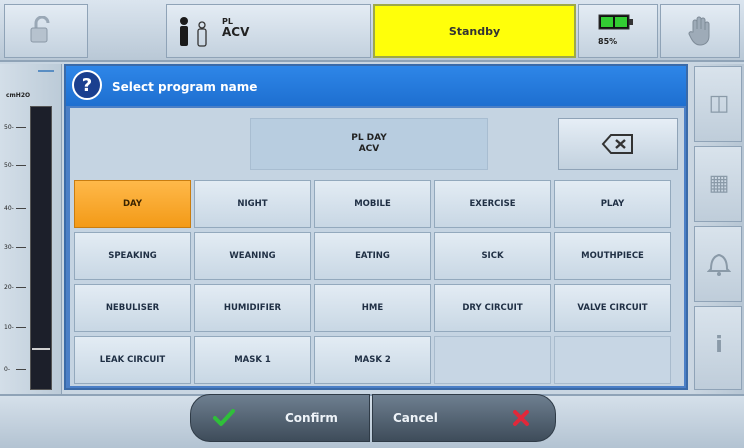  I want to click on unlock-icon, so click(40, 29).